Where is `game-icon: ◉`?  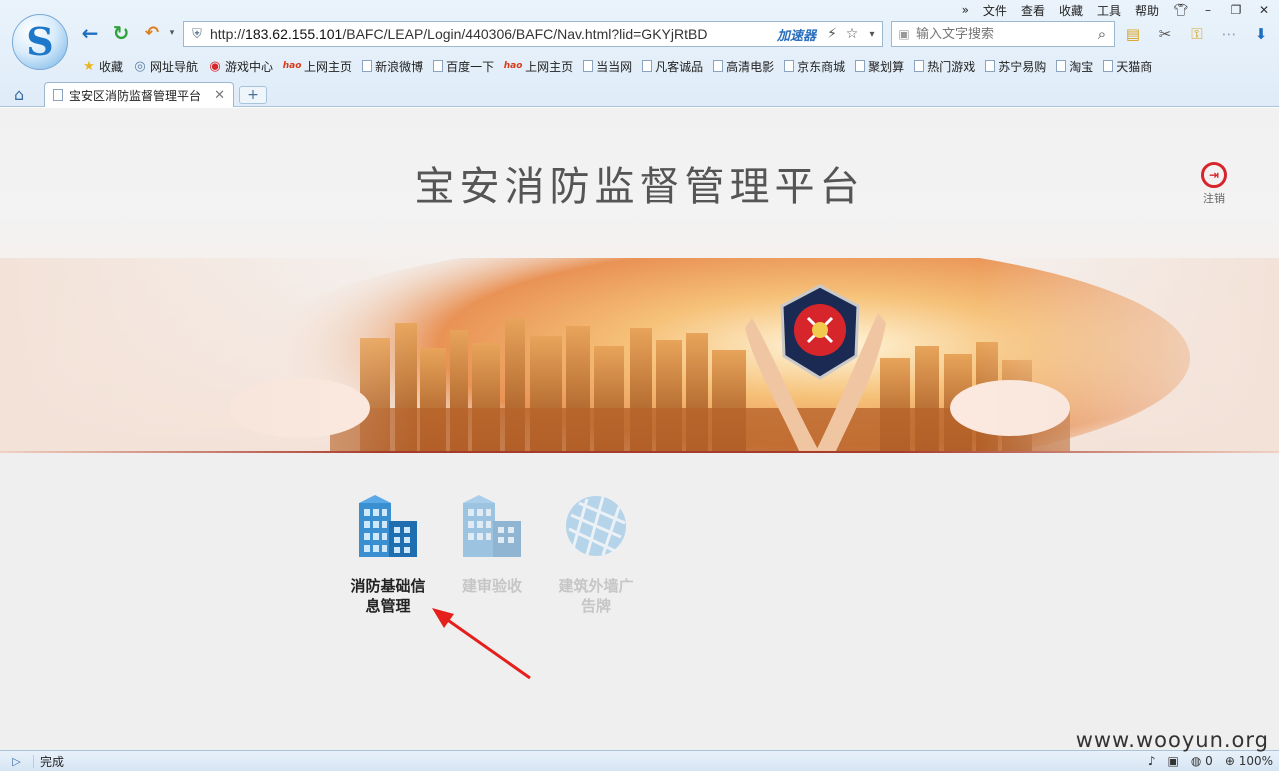
game-icon: ◉ is located at coordinates (215, 66).